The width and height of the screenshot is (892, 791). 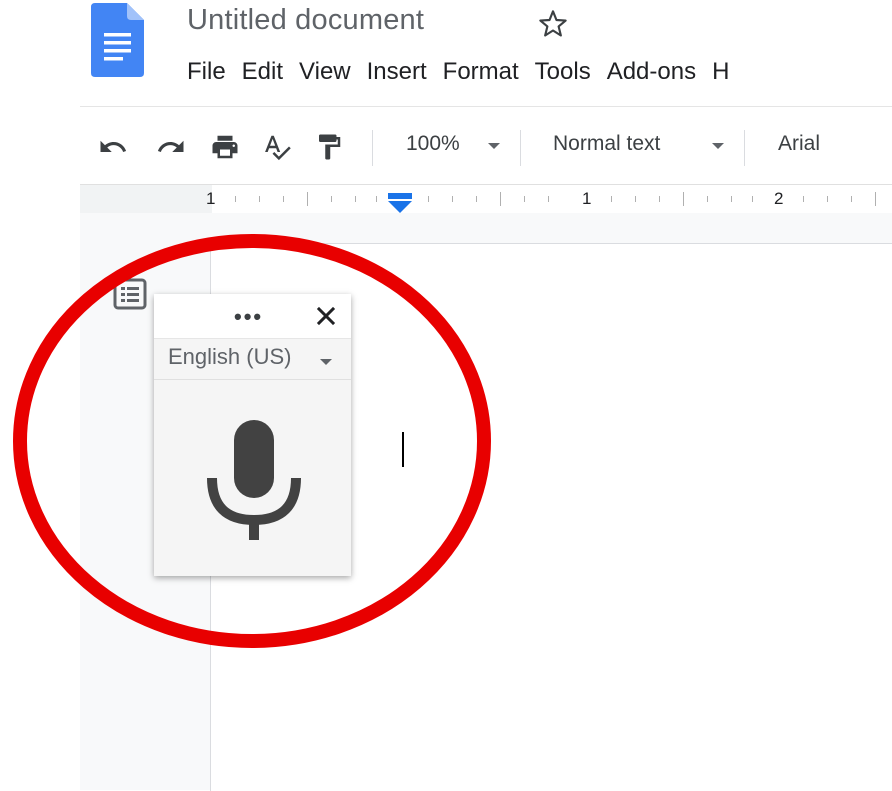 I want to click on indent-marker-icon, so click(x=400, y=203).